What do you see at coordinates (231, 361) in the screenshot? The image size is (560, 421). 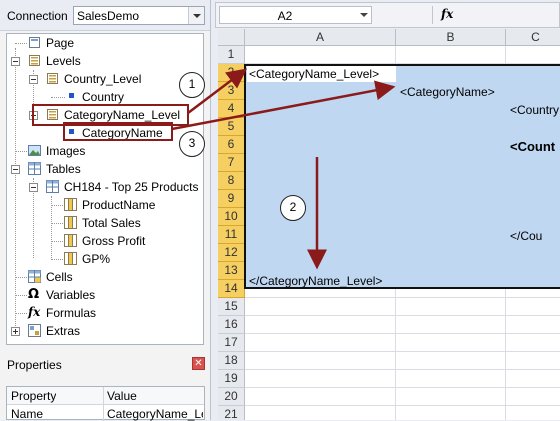 I see `row-header: 18` at bounding box center [231, 361].